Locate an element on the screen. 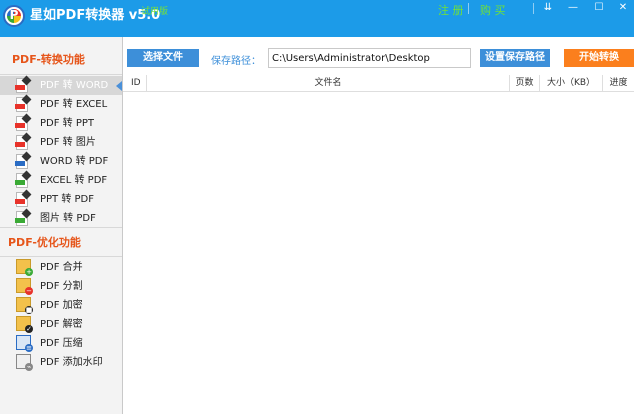  nav-pdf-compress: ≡ PDF 压缩 is located at coordinates (61, 343).